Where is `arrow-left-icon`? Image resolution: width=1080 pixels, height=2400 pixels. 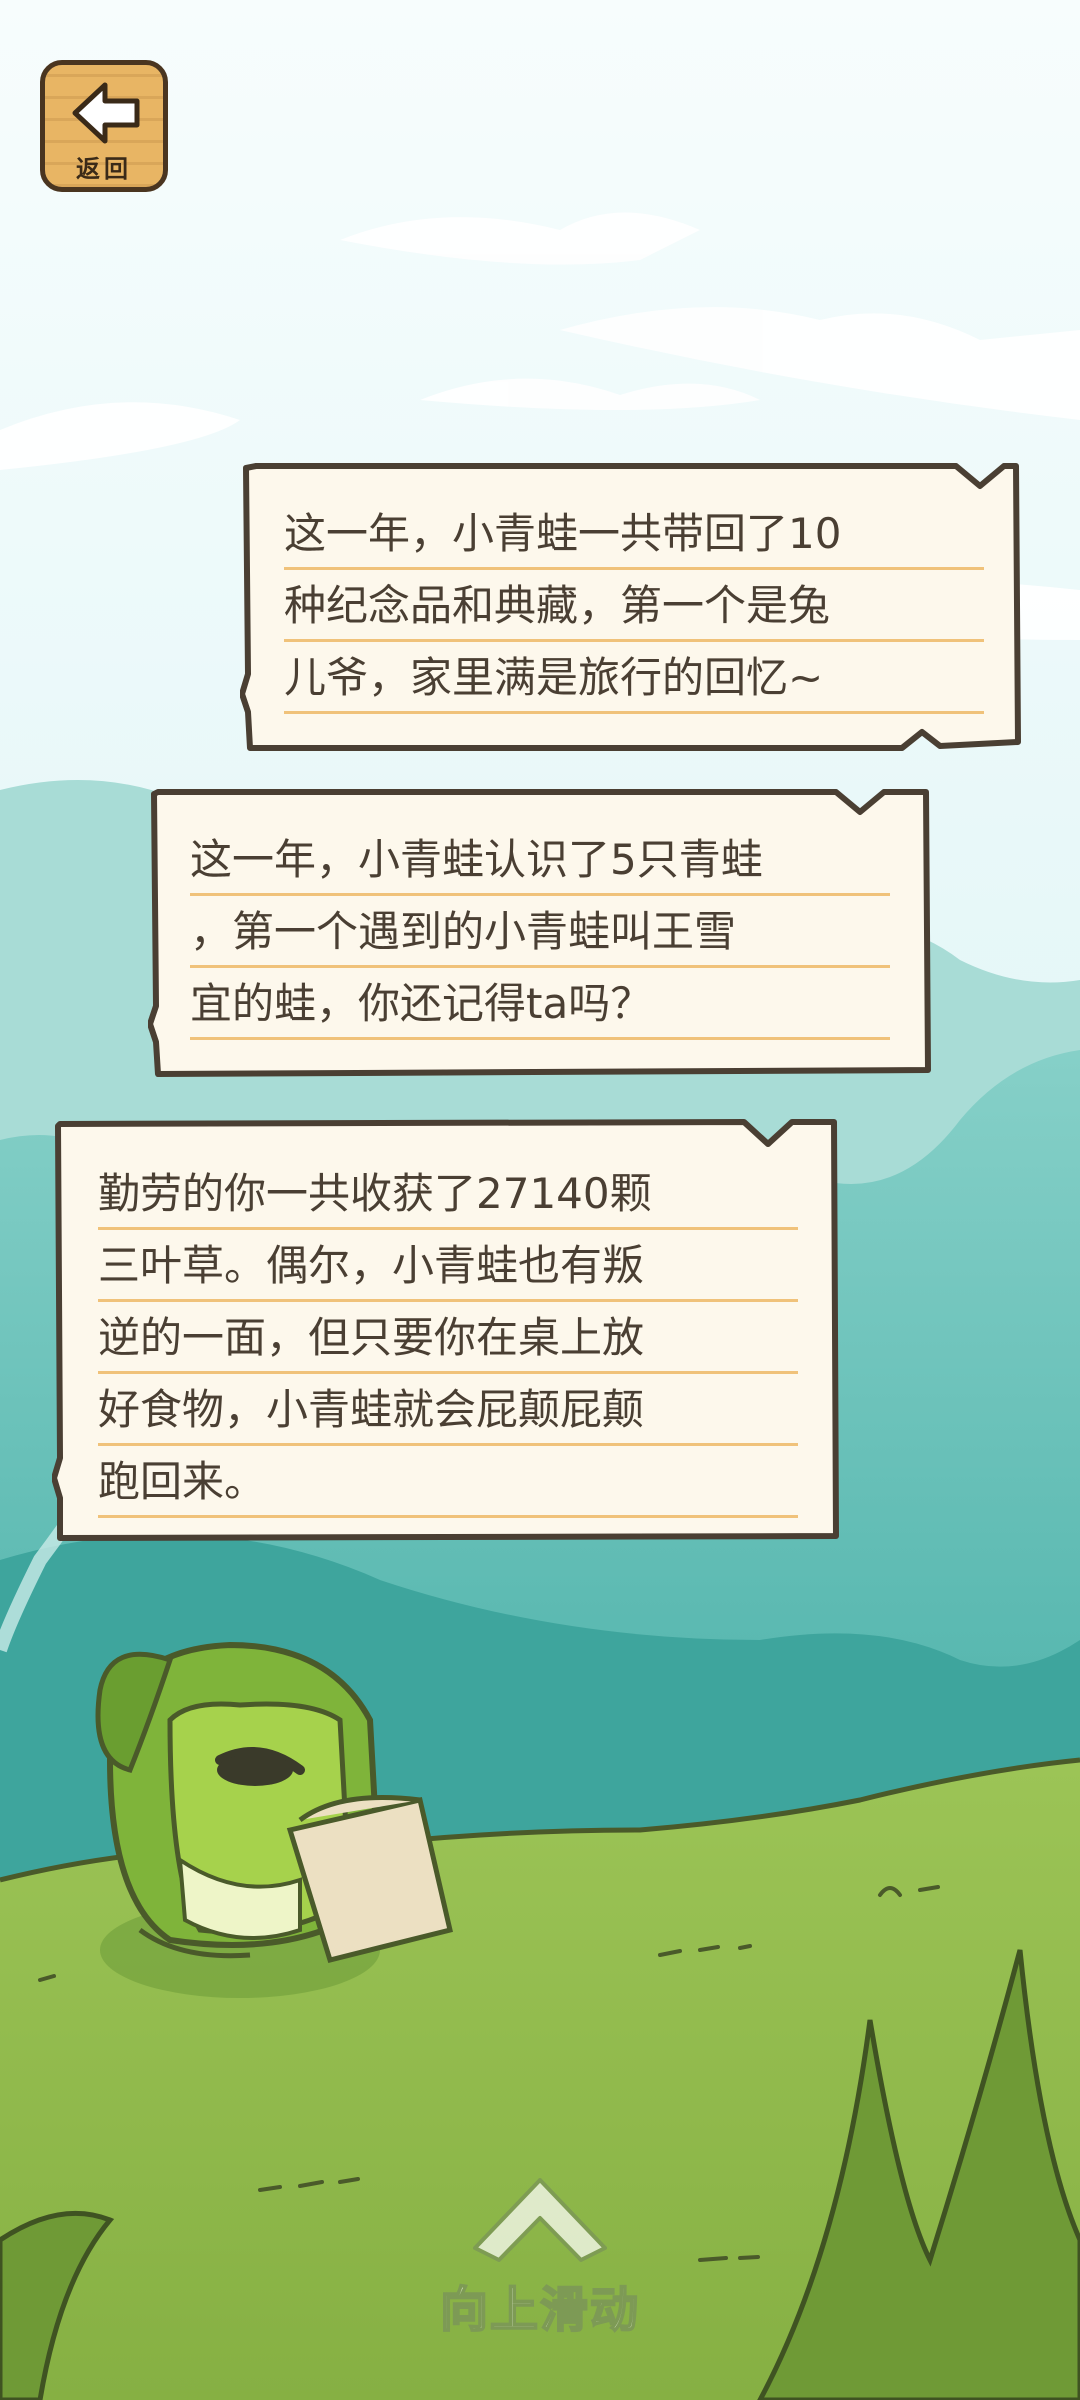
arrow-left-icon is located at coordinates (106, 113).